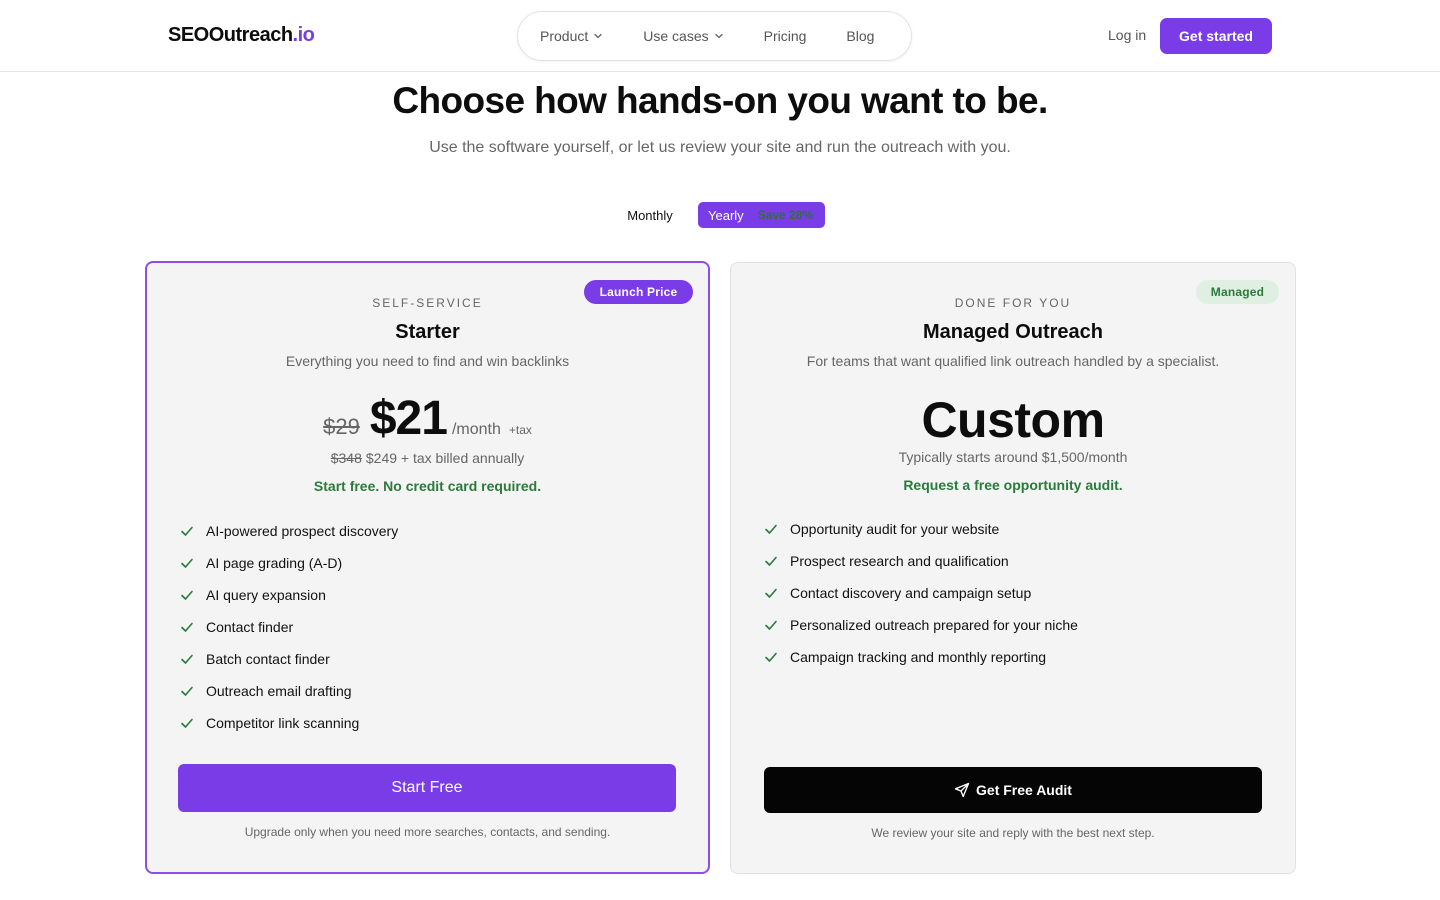 The image size is (1440, 900). I want to click on custom-price: Custom, so click(1013, 420).